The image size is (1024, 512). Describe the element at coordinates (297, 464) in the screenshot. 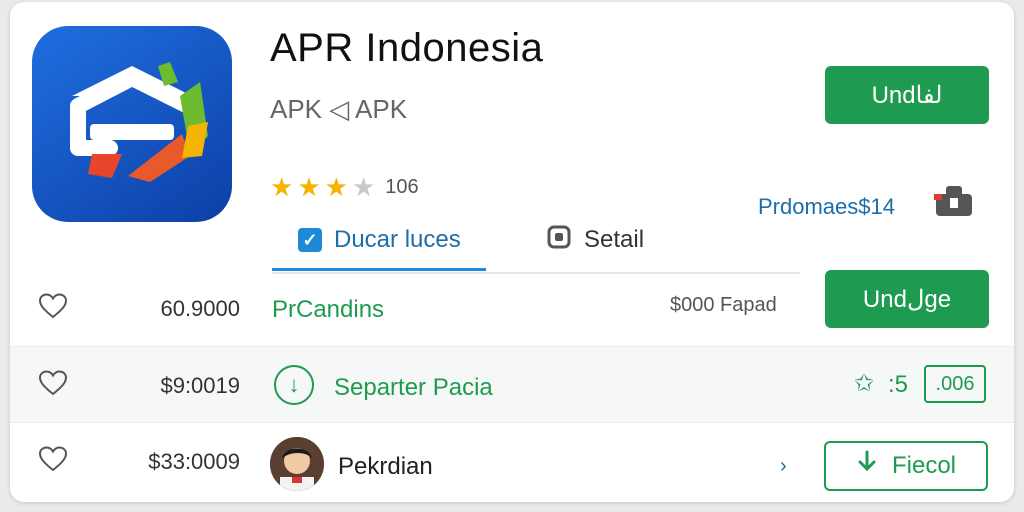

I see `avatar` at that location.